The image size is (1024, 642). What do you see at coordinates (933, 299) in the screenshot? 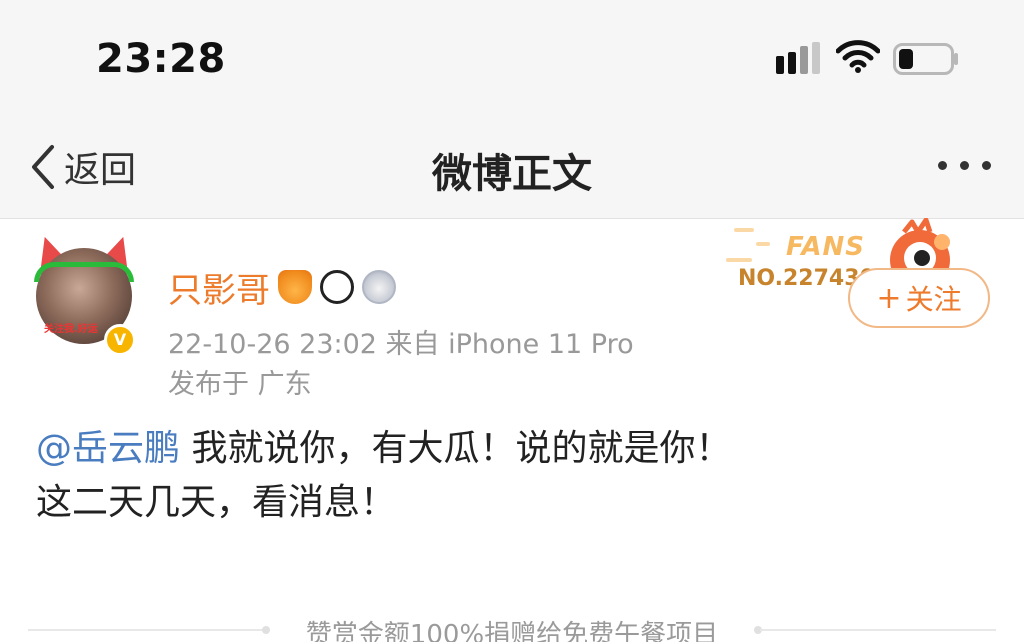
I see `follow-label: 关注` at bounding box center [933, 299].